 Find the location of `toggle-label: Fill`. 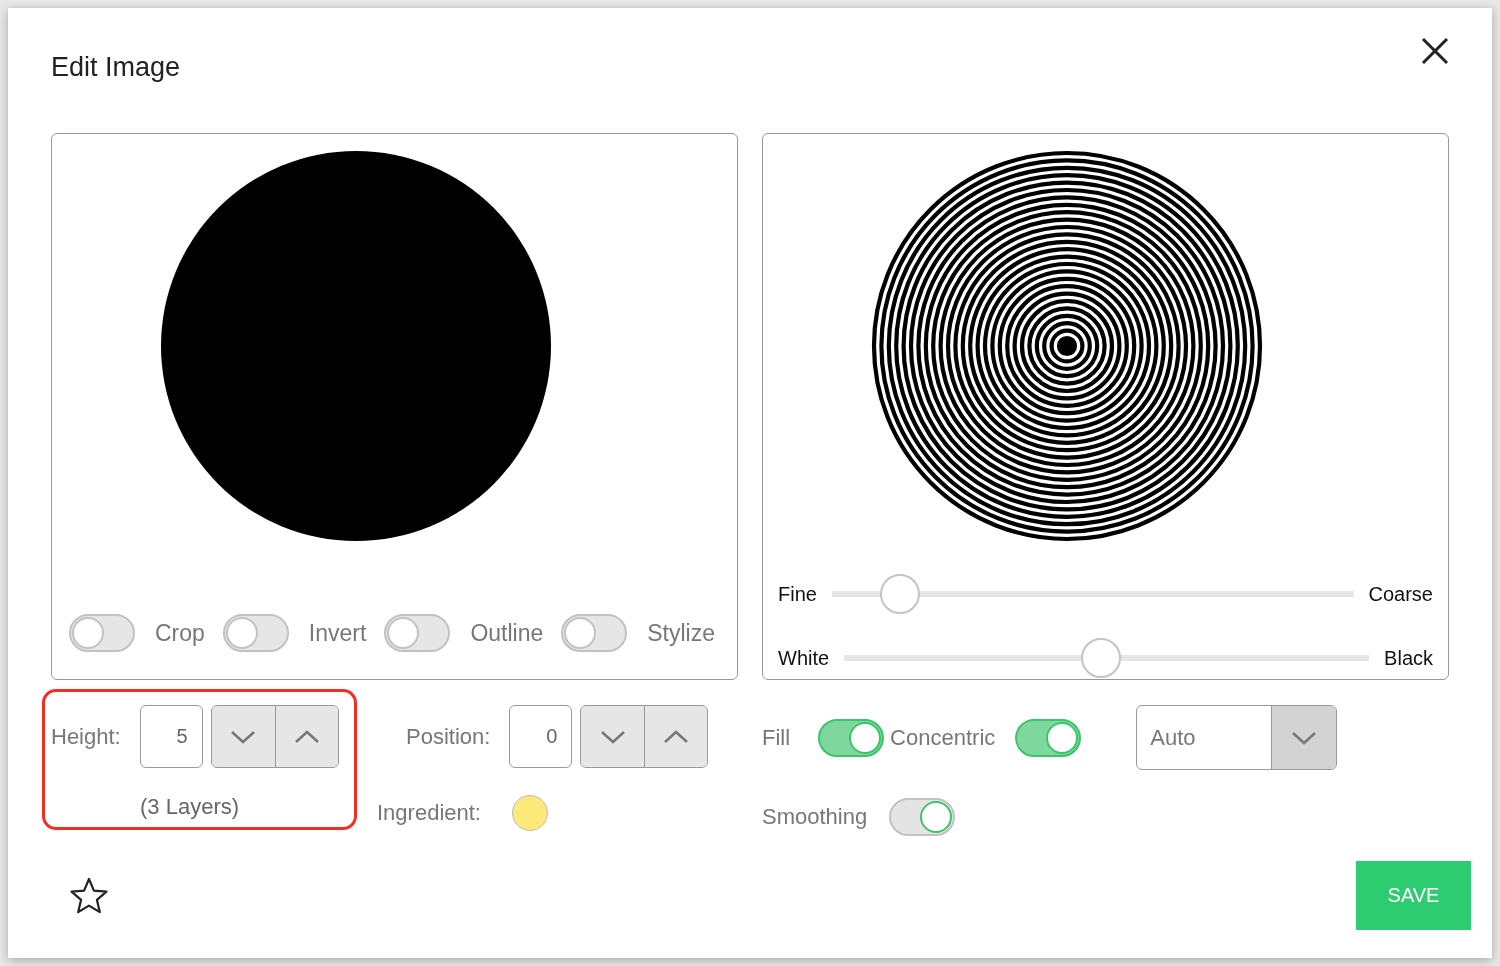

toggle-label: Fill is located at coordinates (776, 737).